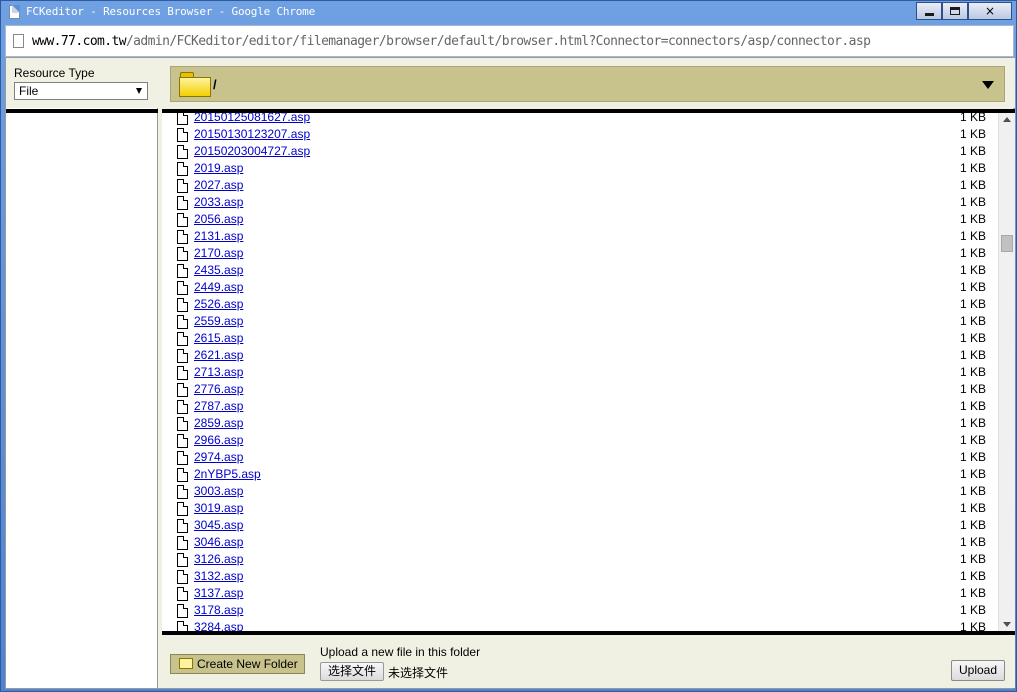 Image resolution: width=1017 pixels, height=692 pixels. Describe the element at coordinates (252, 134) in the screenshot. I see `file-link: 20150130123207.asp` at that location.